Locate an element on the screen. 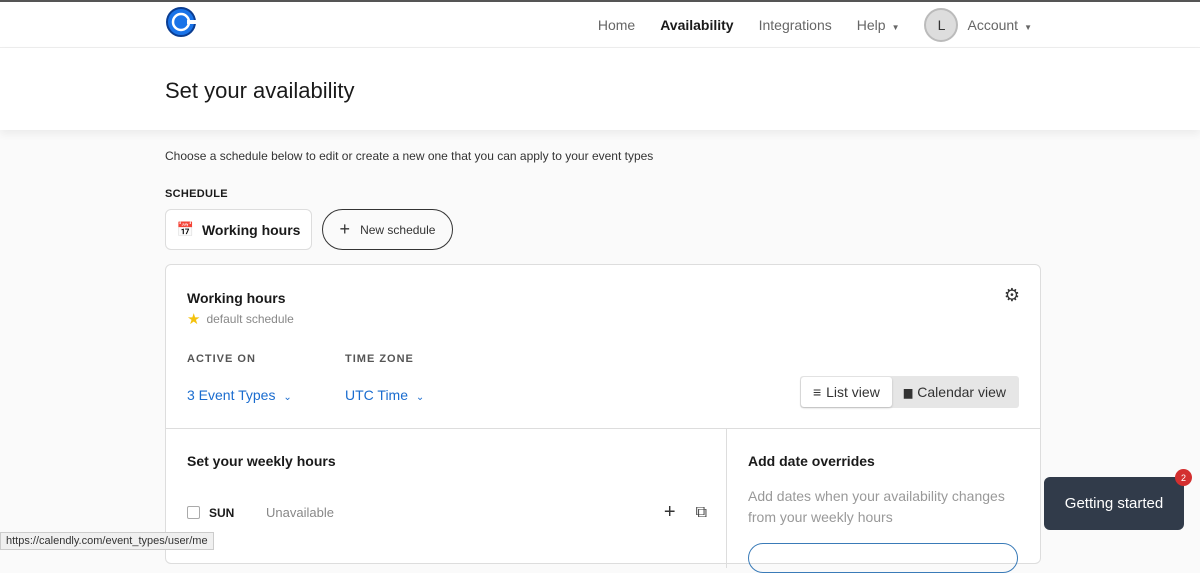 The image size is (1200, 573). account-label: Account is located at coordinates (993, 25).